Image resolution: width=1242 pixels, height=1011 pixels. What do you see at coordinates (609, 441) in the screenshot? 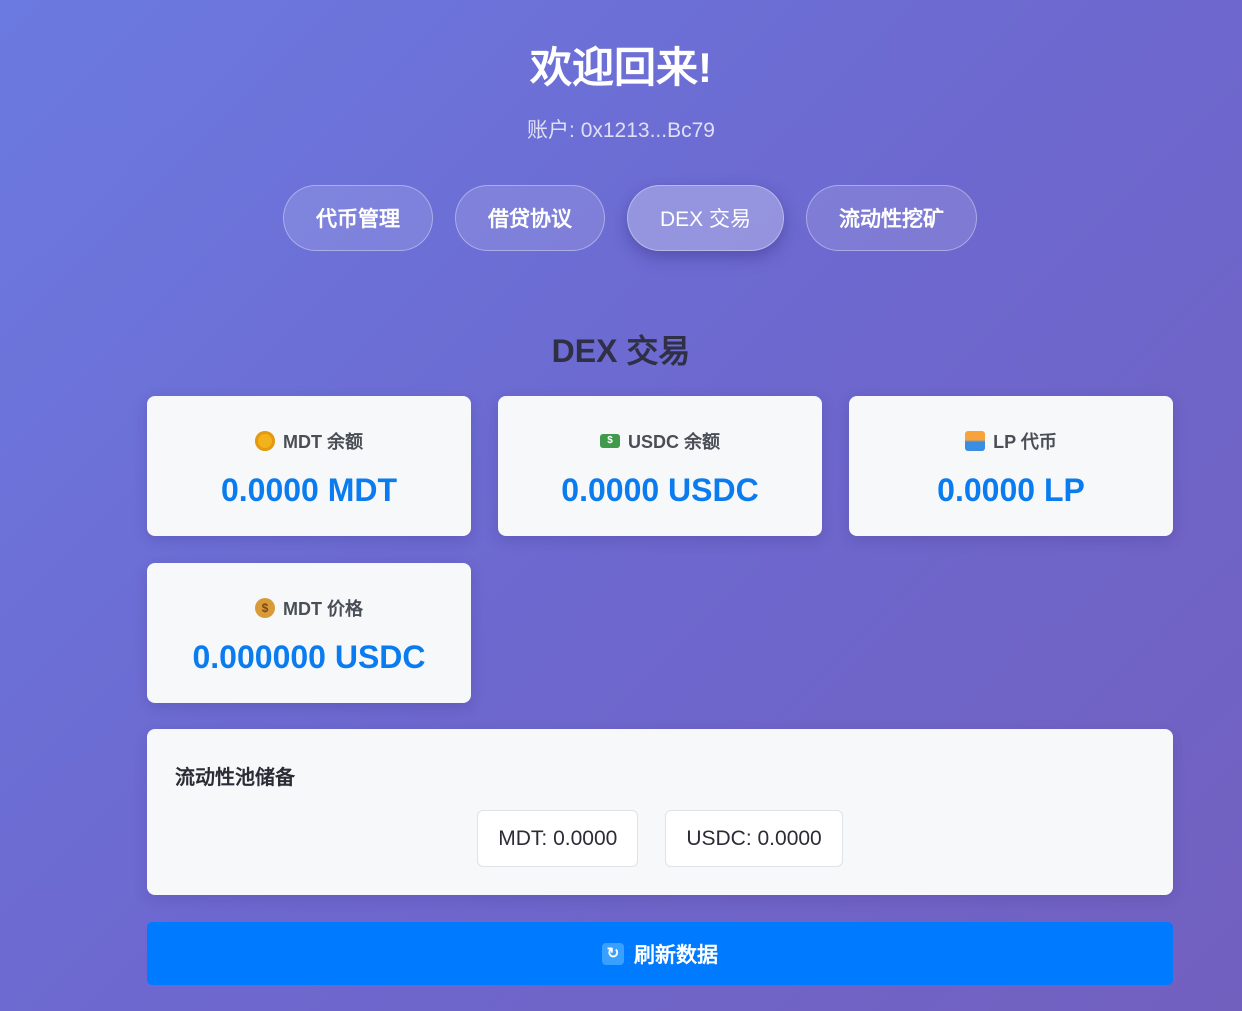
I see `dollar-bill-icon: $` at bounding box center [609, 441].